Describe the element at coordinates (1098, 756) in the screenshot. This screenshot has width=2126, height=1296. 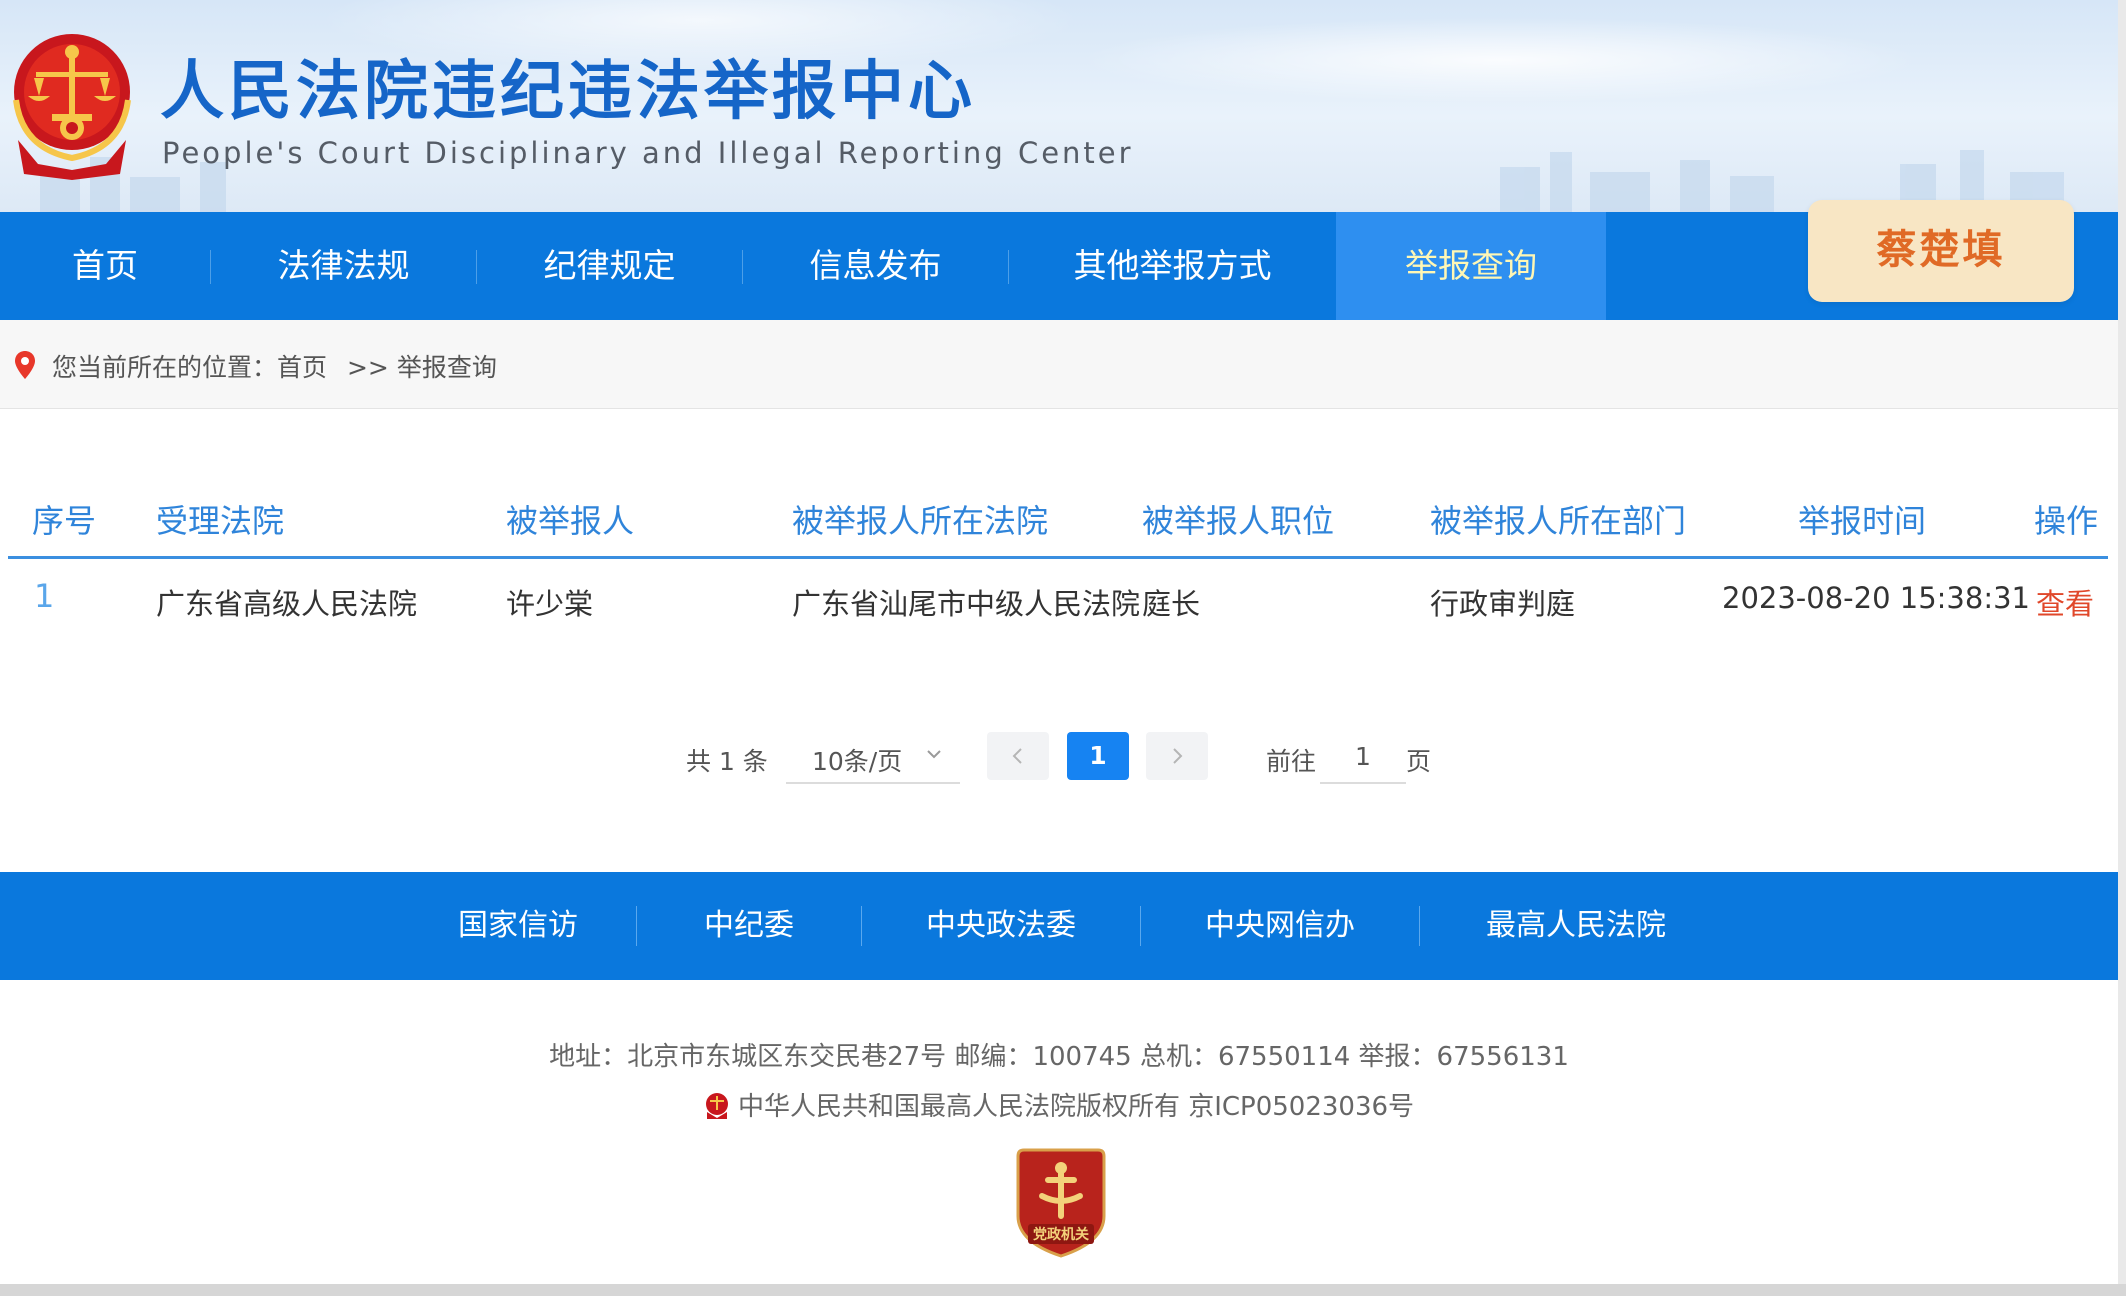
I see `current-page-button: 1` at that location.